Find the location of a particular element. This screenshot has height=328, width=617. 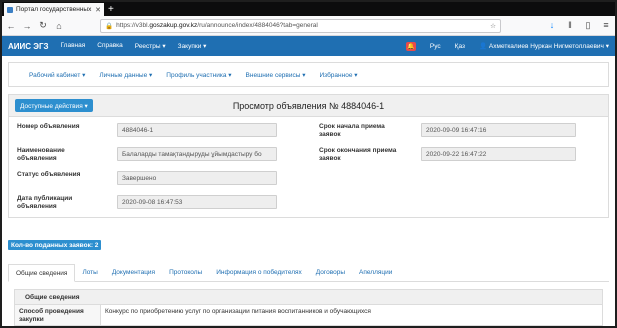

name-field: Балаларды тамақтандыруды ұйымдастыру бо is located at coordinates (197, 154).